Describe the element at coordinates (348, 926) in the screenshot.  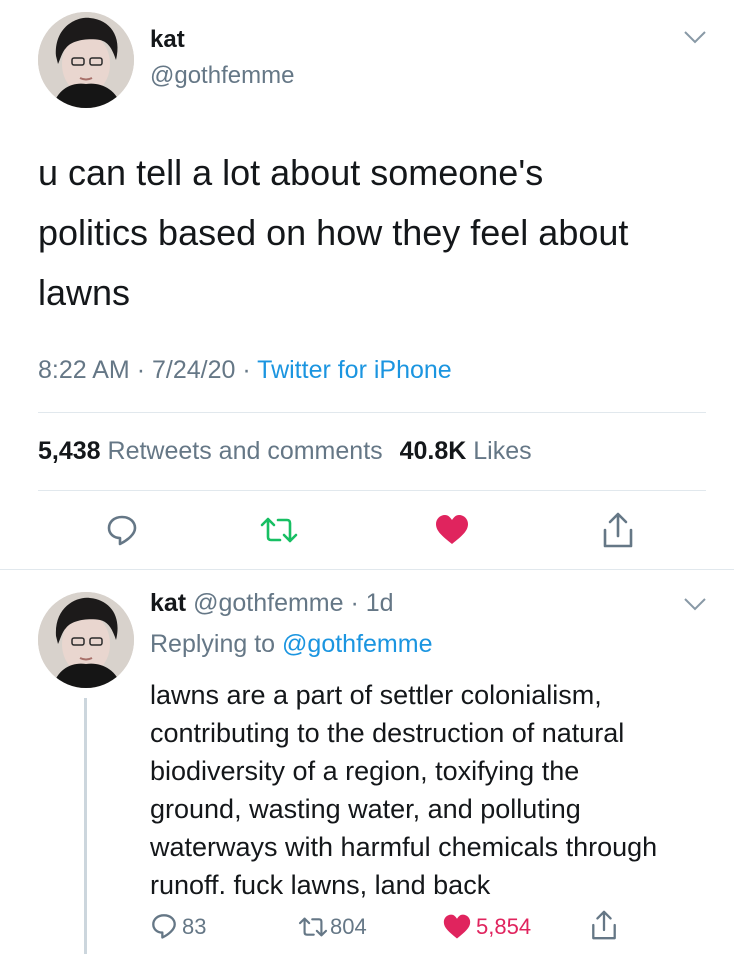
I see `retweet-count: 804` at that location.